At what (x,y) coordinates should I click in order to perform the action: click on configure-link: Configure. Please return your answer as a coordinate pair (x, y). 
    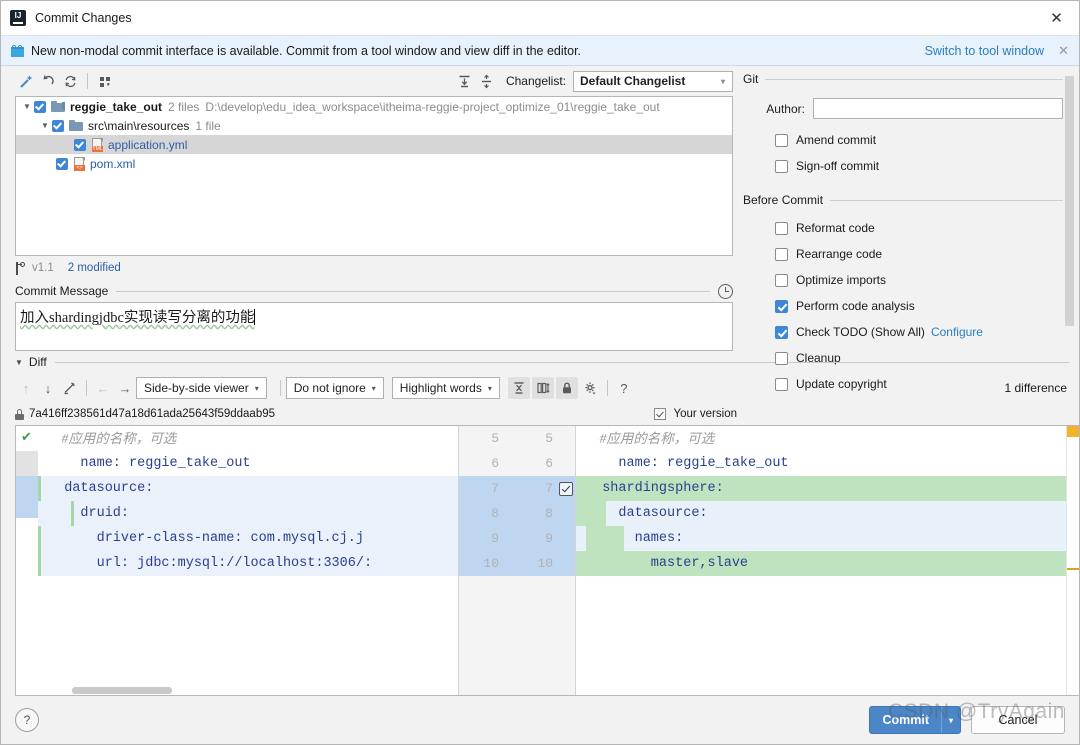
    Looking at the image, I should click on (957, 332).